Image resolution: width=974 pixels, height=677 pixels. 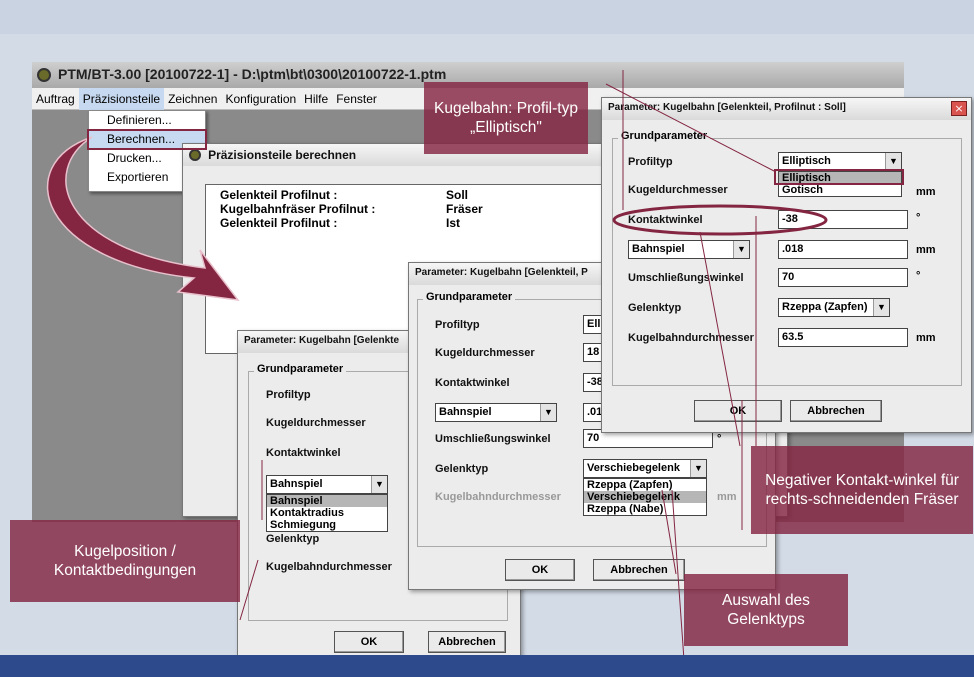 I want to click on bottom-band, so click(x=487, y=666).